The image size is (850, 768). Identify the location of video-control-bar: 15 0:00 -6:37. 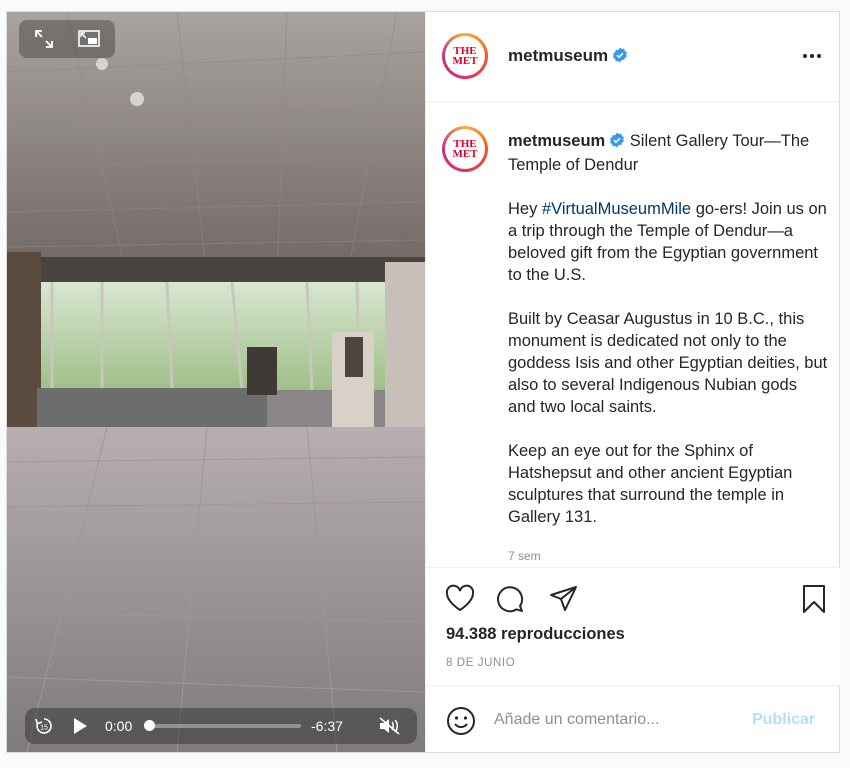
(221, 726).